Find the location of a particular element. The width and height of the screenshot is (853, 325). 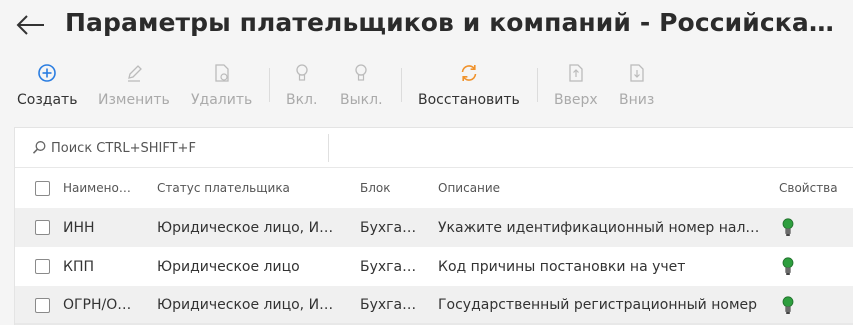

column-header-description: Описание is located at coordinates (600, 188).